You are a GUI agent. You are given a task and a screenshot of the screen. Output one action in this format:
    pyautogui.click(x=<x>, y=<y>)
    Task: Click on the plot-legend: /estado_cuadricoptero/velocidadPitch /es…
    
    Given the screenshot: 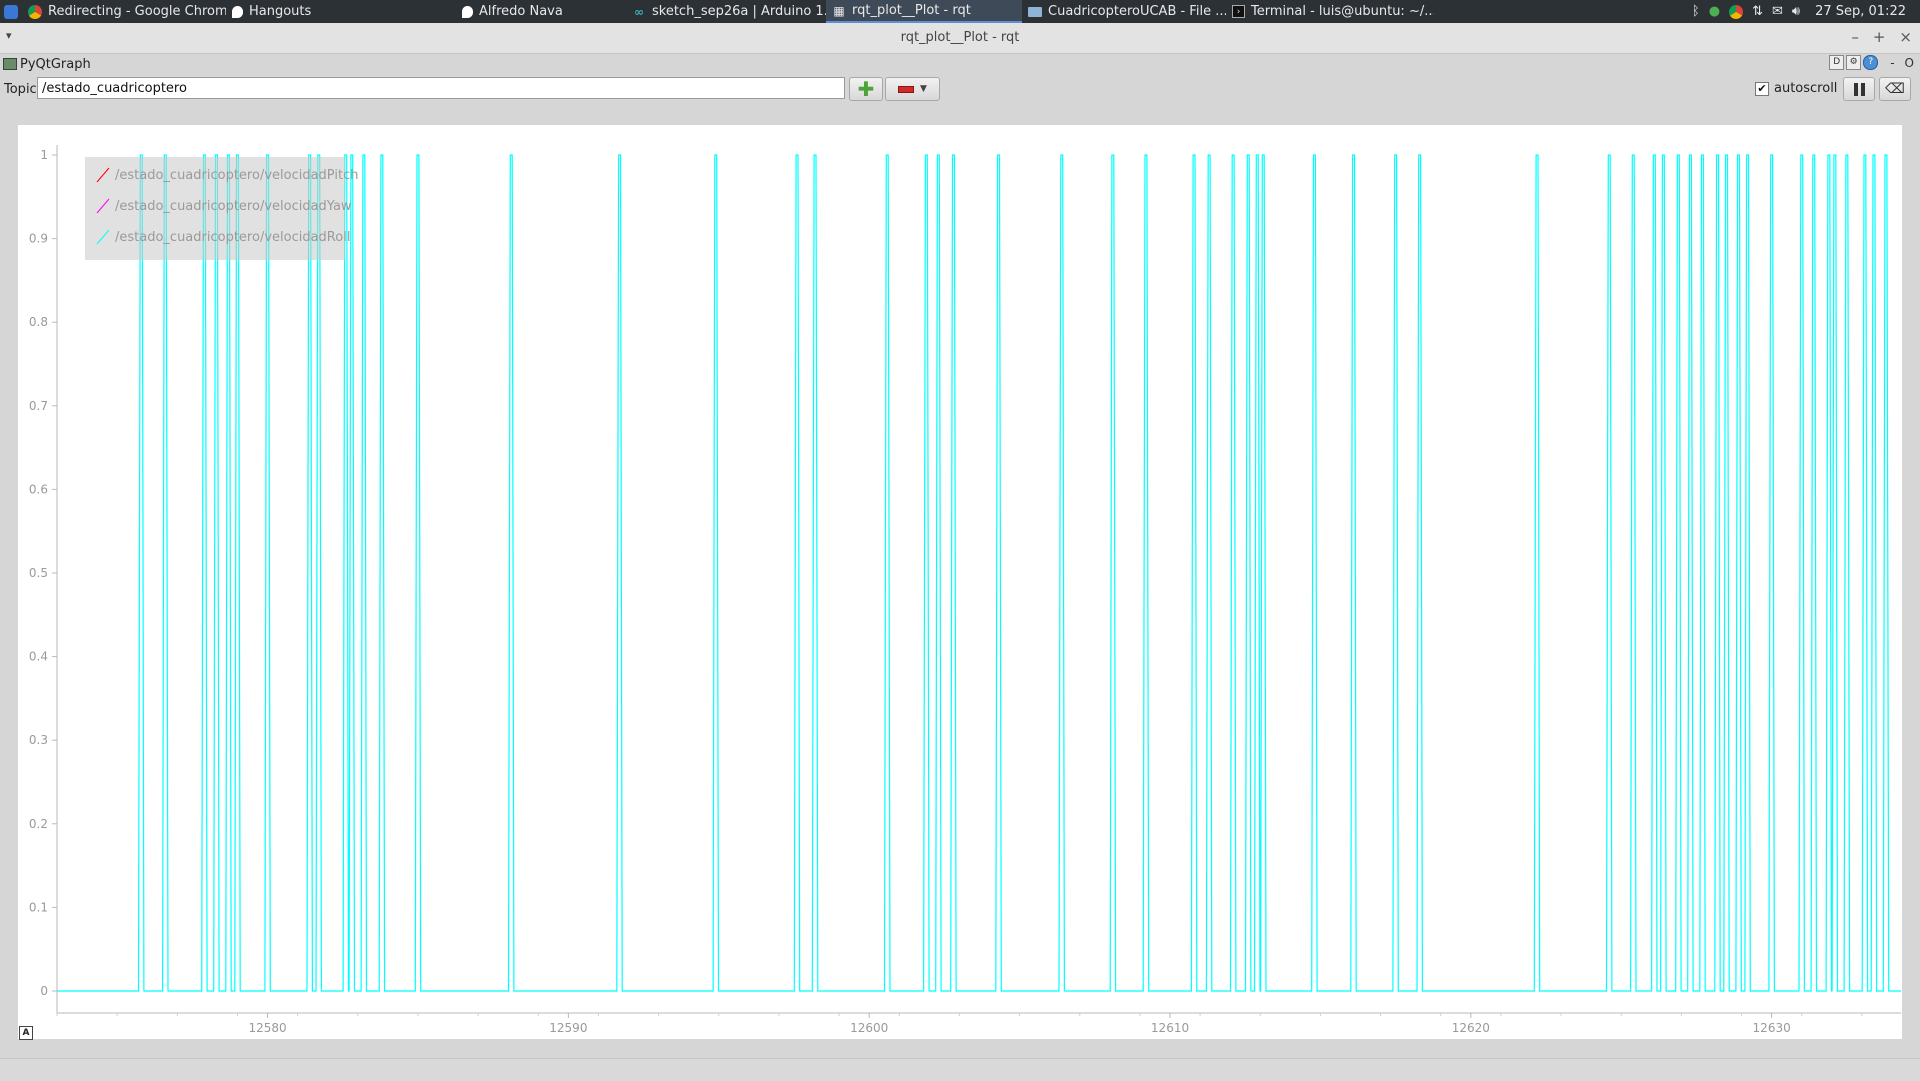 What is the action you would take?
    pyautogui.click(x=221, y=208)
    